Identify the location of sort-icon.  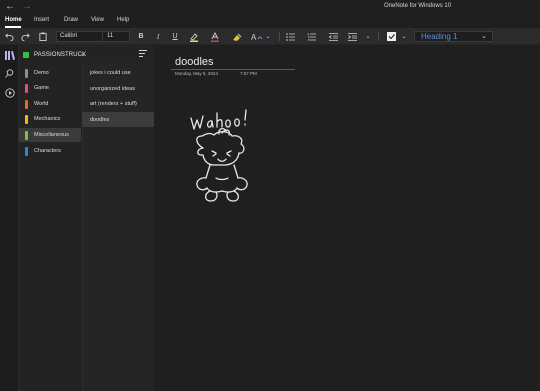
(143, 54).